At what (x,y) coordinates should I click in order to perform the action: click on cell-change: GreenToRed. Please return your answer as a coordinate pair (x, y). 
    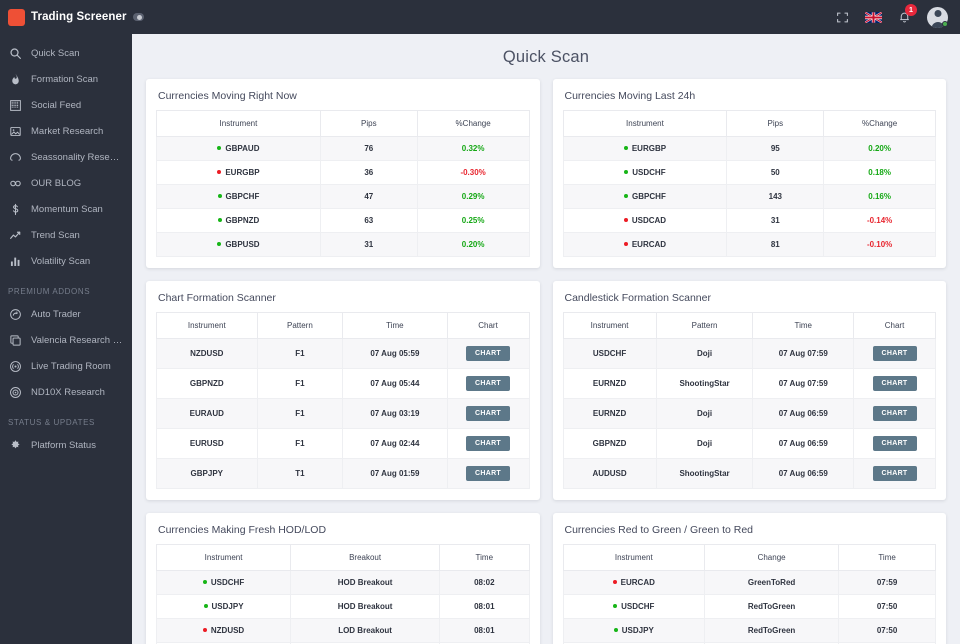
    Looking at the image, I should click on (772, 582).